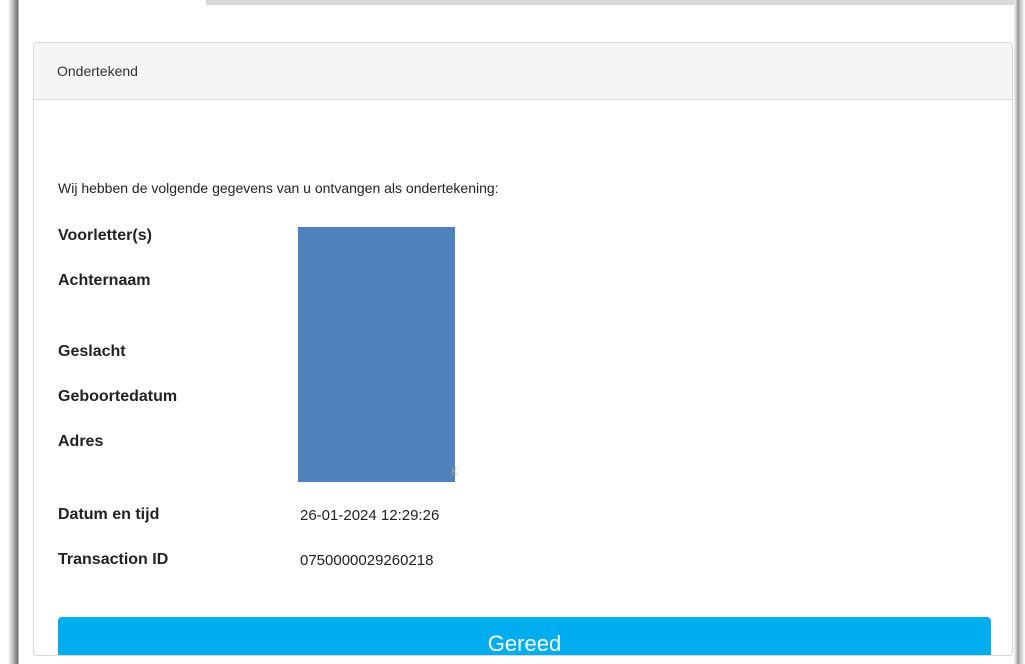 The height and width of the screenshot is (664, 1025). Describe the element at coordinates (454, 470) in the screenshot. I see `redacted-text-fragment: ε` at that location.